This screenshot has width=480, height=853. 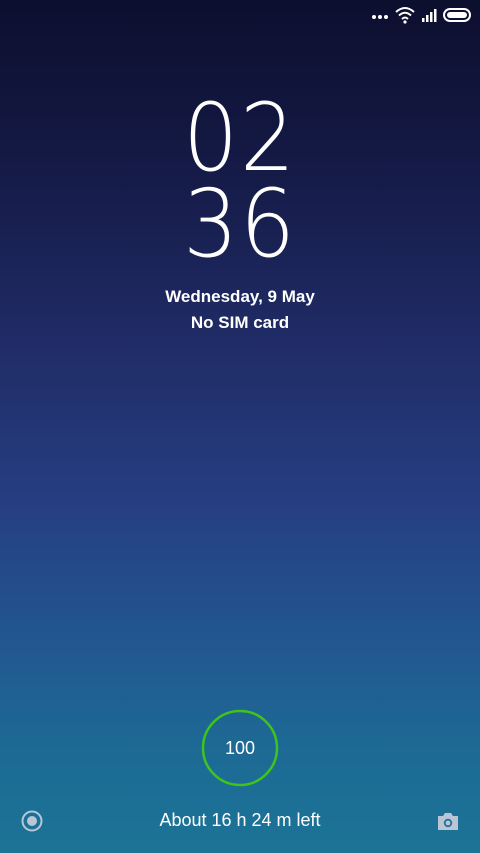 I want to click on record-circle-icon, so click(x=32, y=821).